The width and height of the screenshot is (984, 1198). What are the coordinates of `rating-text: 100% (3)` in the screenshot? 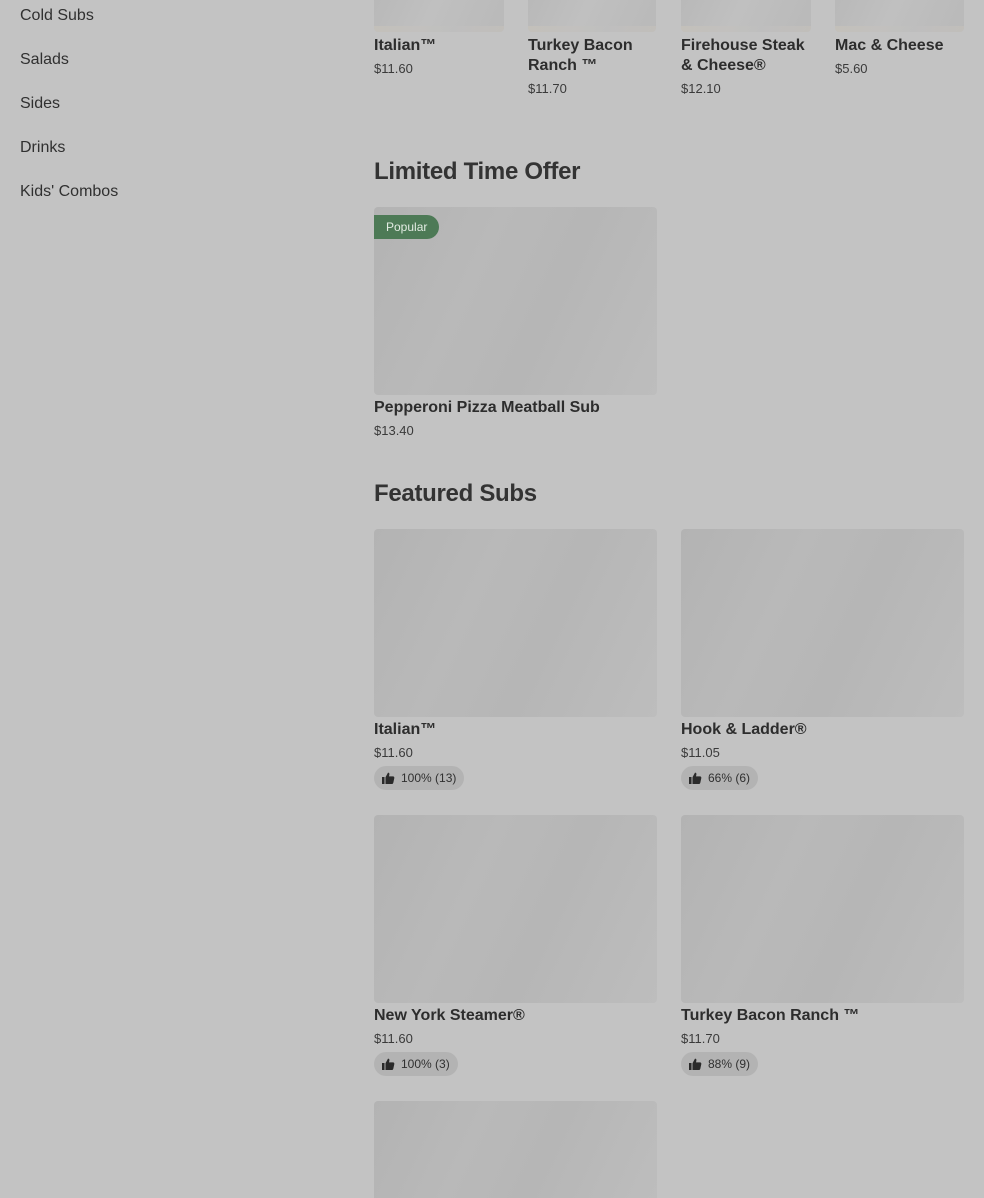 It's located at (425, 1064).